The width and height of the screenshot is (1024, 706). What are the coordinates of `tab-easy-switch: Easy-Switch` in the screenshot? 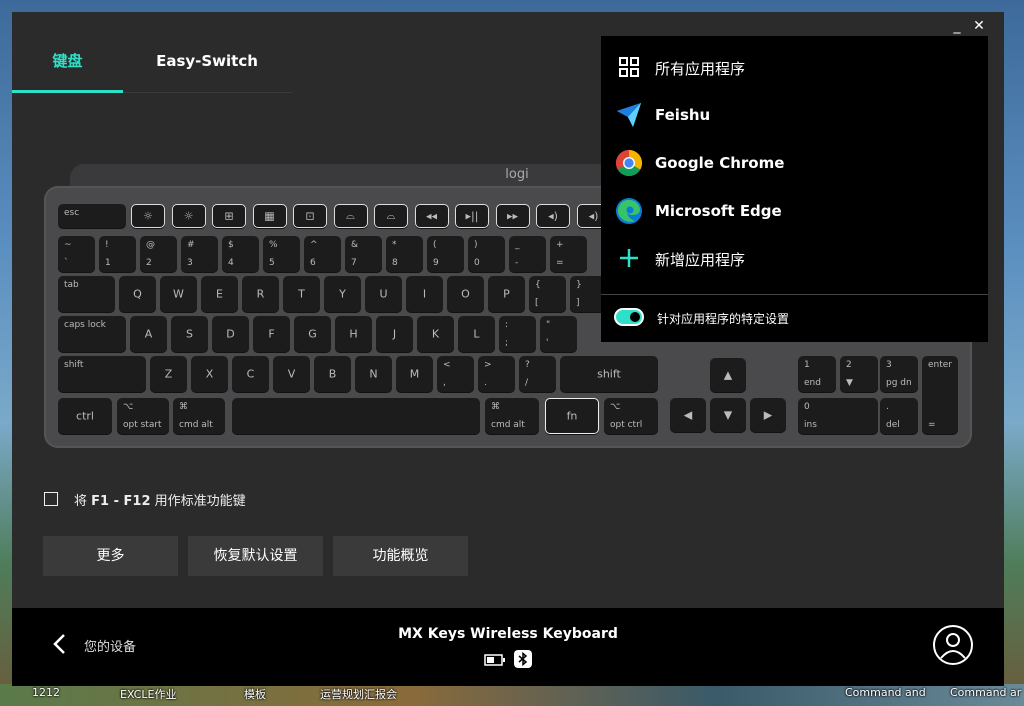 It's located at (207, 68).